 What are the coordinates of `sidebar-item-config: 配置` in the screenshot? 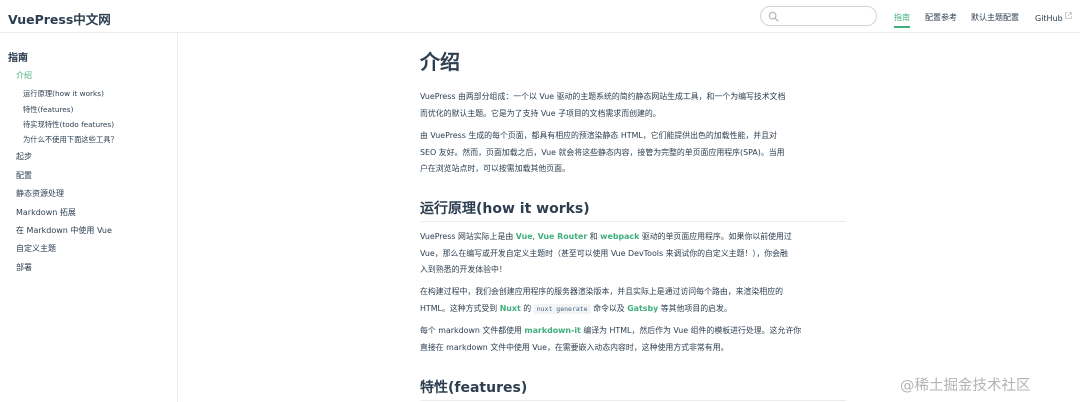 It's located at (24, 175).